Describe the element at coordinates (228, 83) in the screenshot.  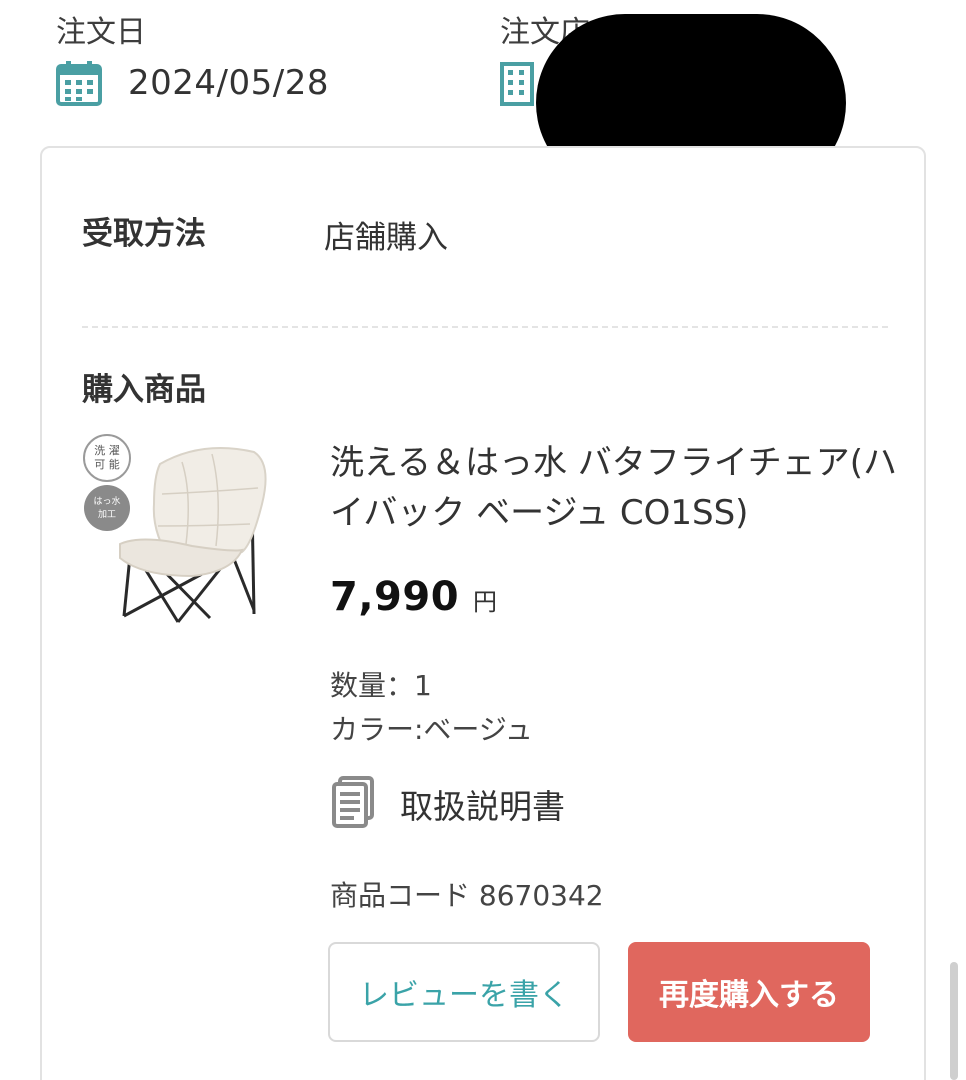
I see `order-date-value: 2024/05/28` at that location.